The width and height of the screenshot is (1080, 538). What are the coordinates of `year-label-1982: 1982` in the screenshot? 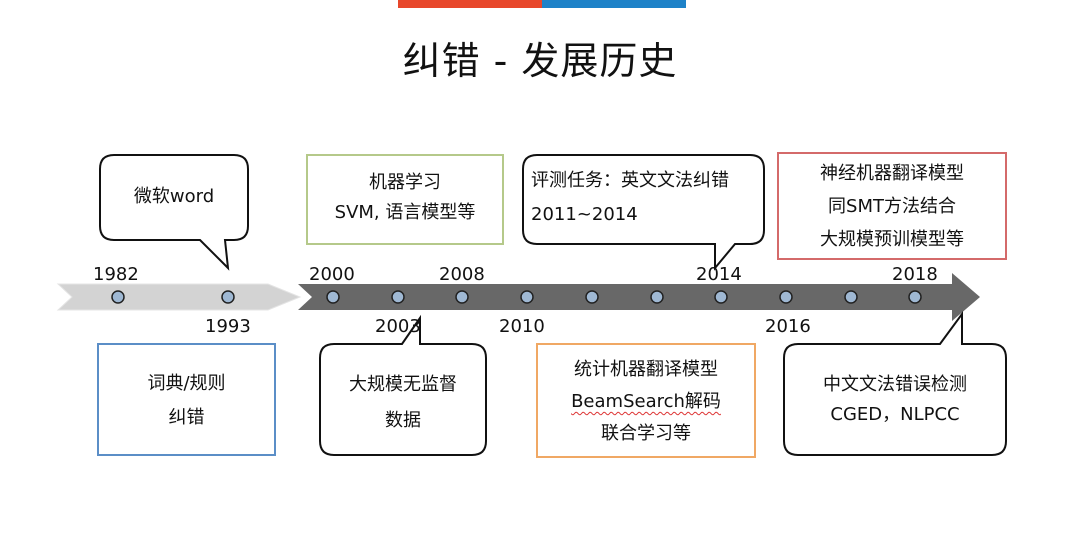 It's located at (116, 274).